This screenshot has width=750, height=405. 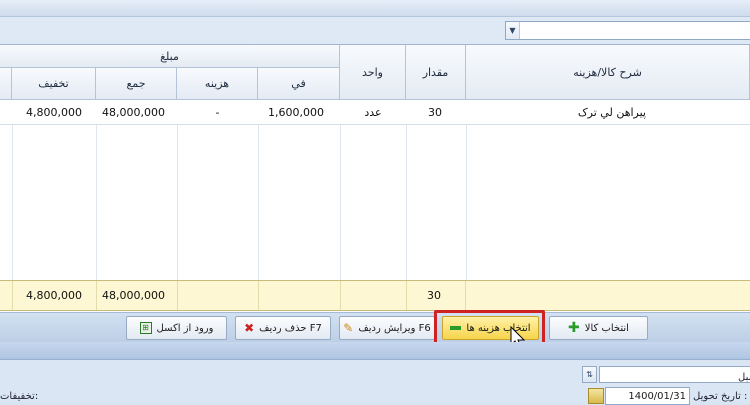 I want to click on header-total: جمع, so click(x=136, y=84).